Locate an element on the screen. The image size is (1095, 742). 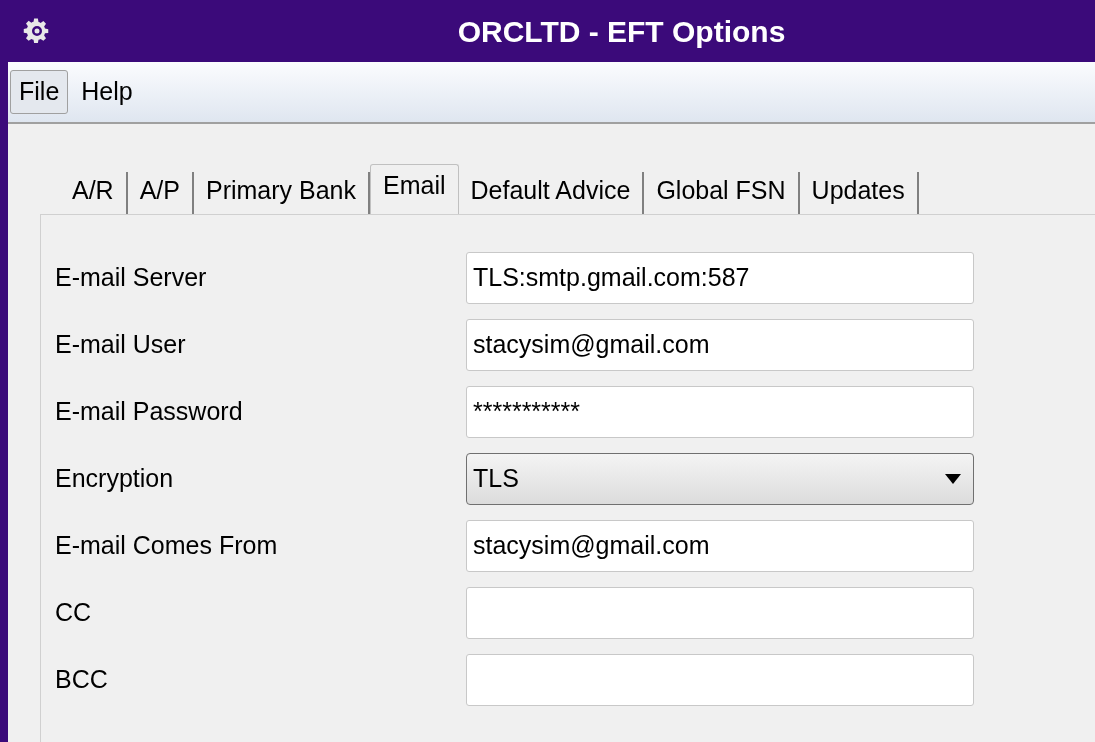
field-label: E-mail Password is located at coordinates (149, 412).